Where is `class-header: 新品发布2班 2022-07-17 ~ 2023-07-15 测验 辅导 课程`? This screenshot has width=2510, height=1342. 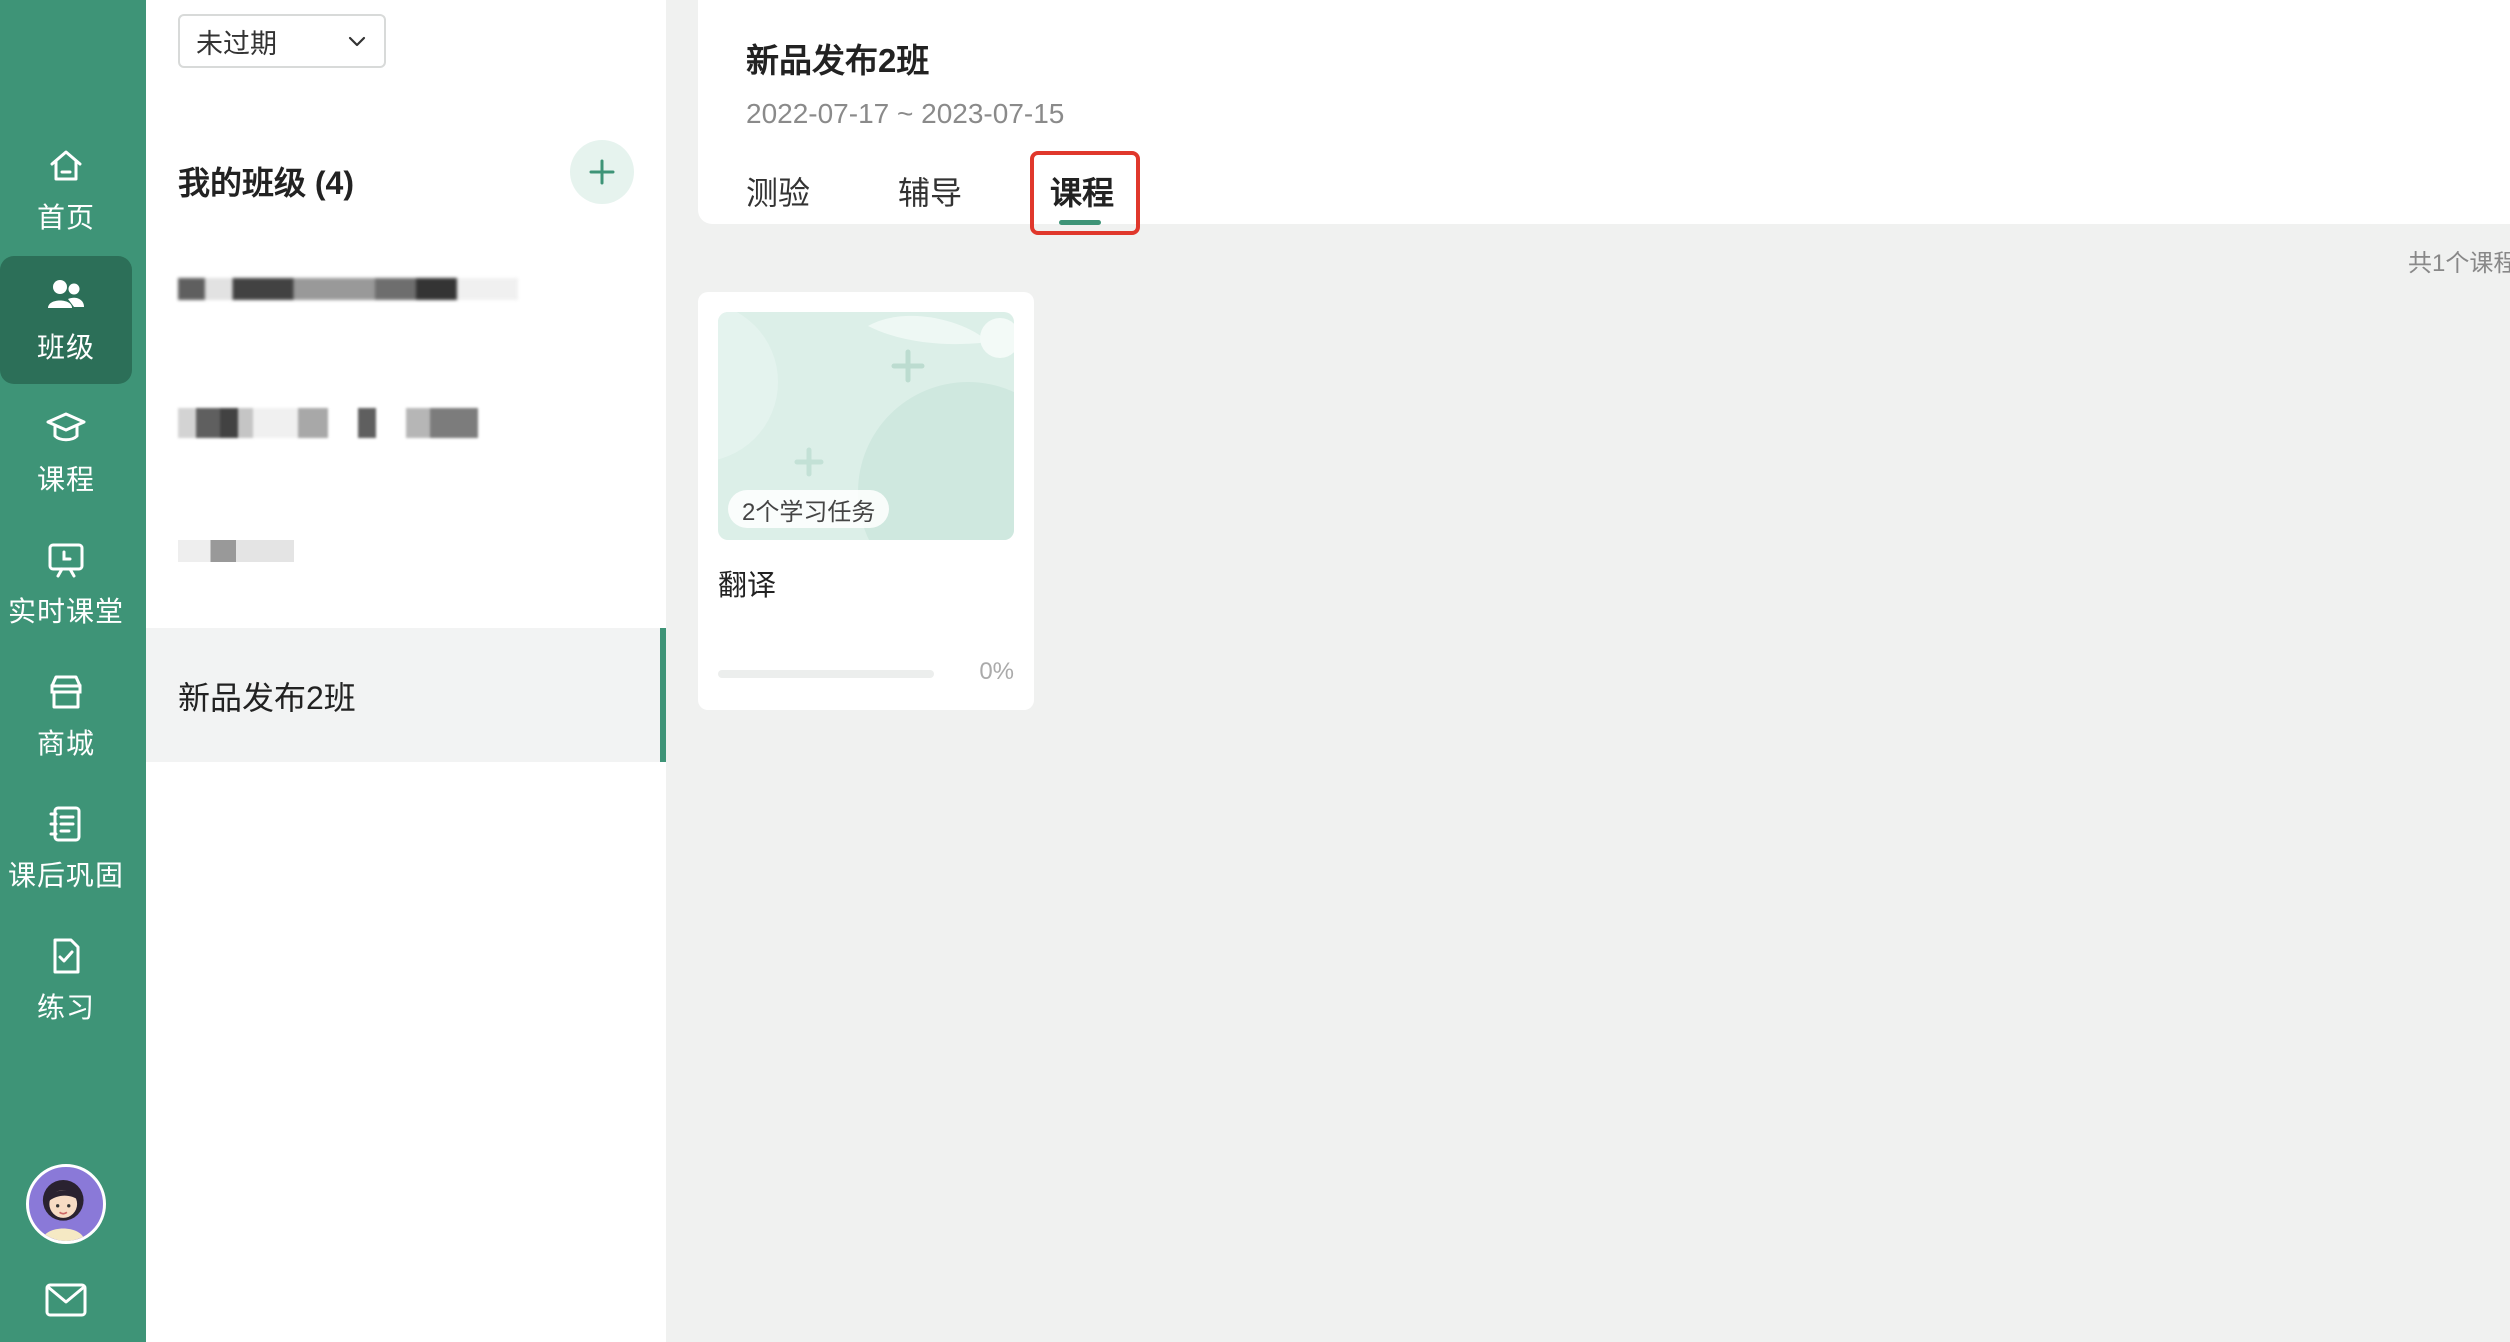
class-header: 新品发布2班 2022-07-17 ~ 2023-07-15 测验 辅导 课程 is located at coordinates (1604, 112).